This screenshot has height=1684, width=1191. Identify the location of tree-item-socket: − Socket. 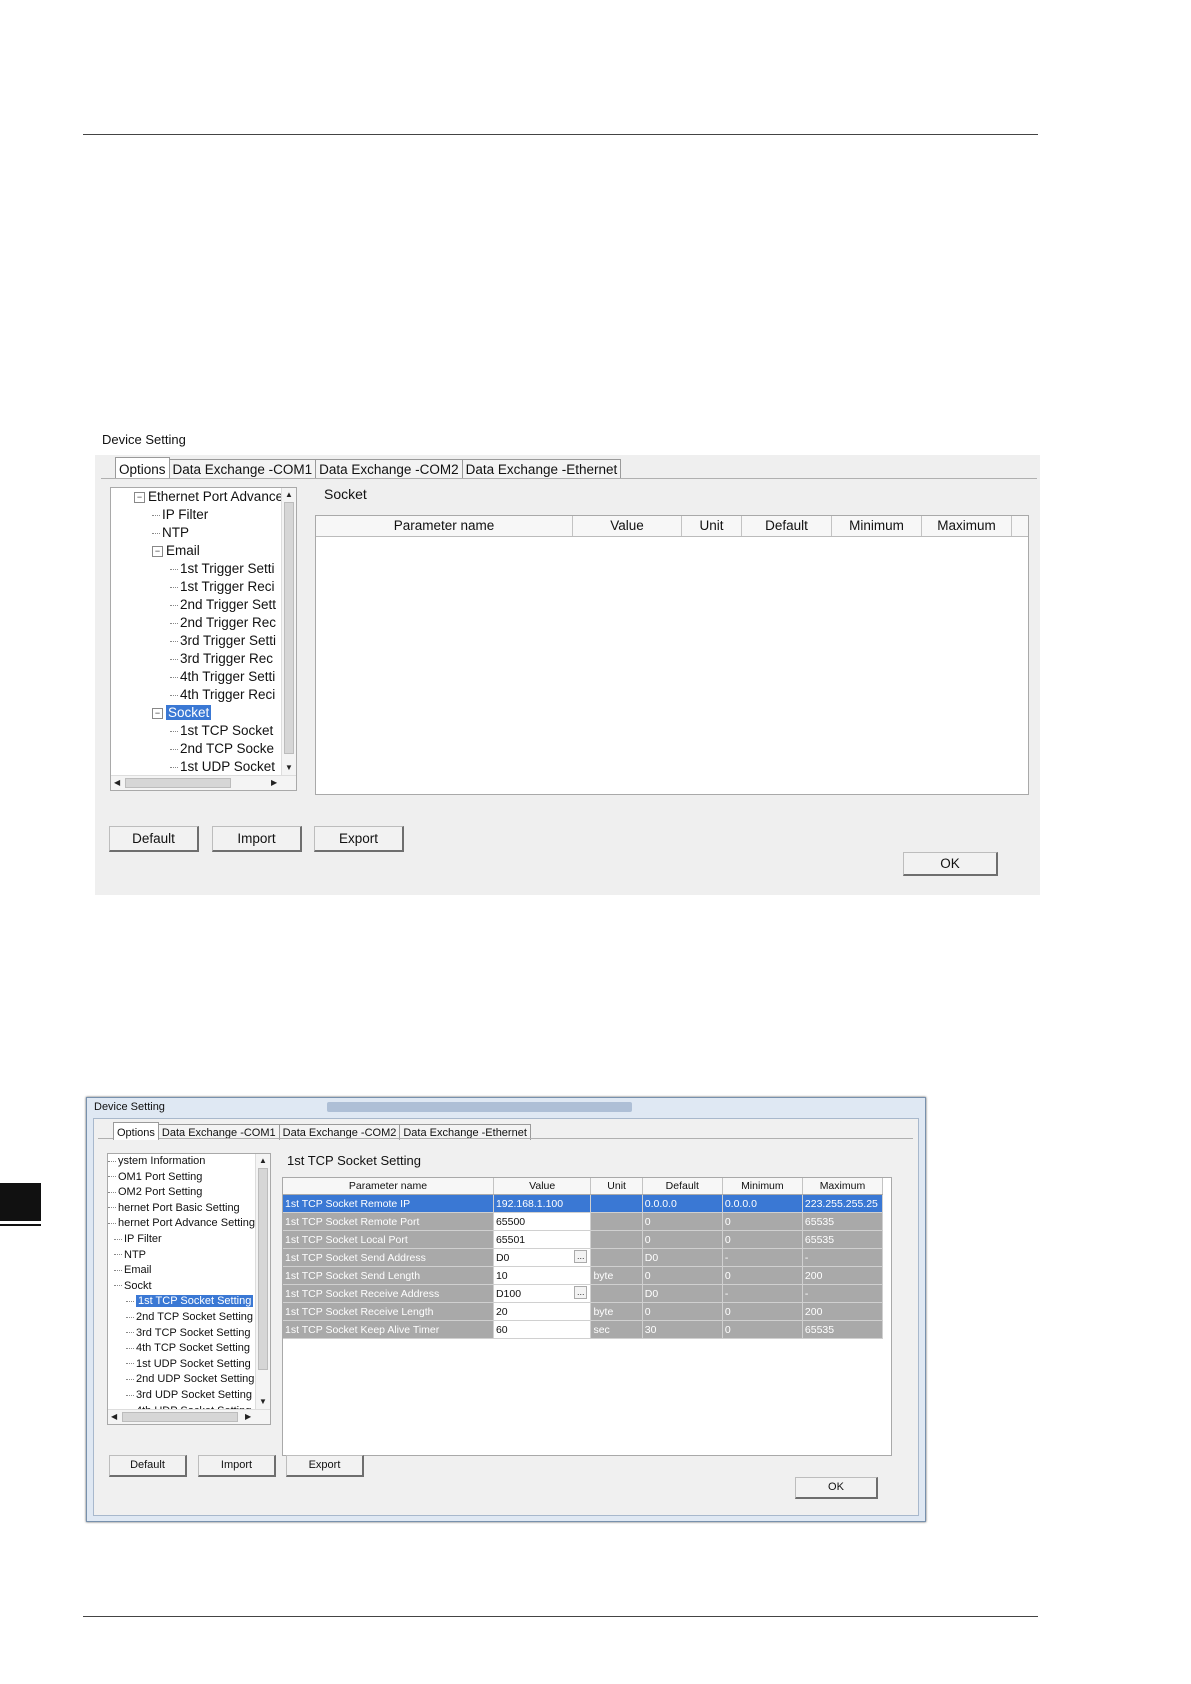
(196, 713).